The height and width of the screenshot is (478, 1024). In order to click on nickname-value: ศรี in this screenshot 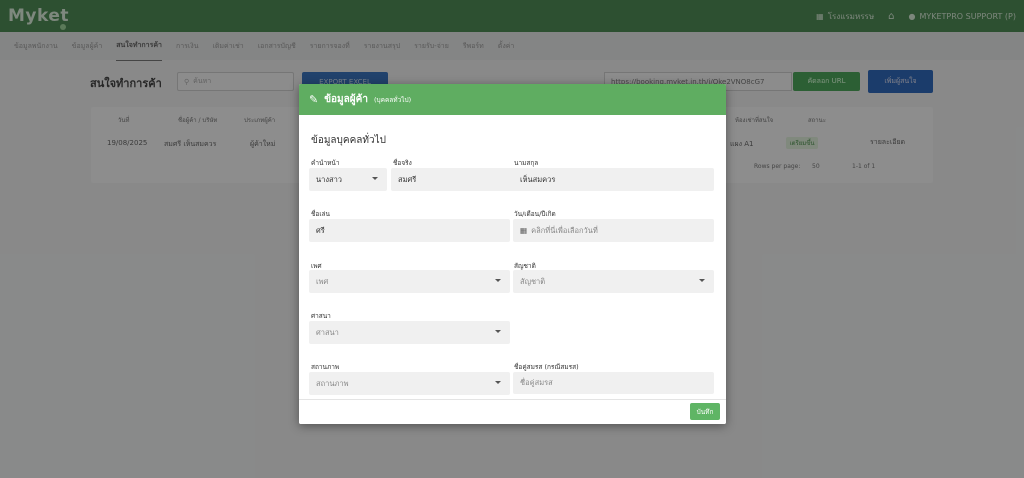, I will do `click(320, 230)`.